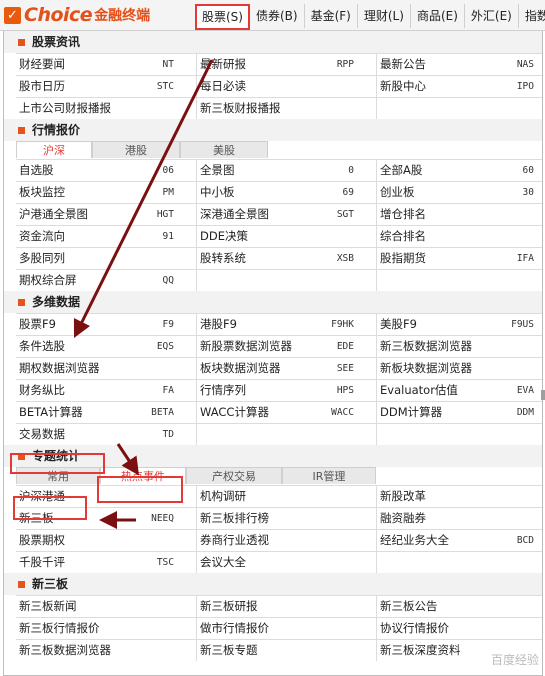  What do you see at coordinates (106, 108) in the screenshot?
I see `menu-item: 上市公司财报播报` at bounding box center [106, 108].